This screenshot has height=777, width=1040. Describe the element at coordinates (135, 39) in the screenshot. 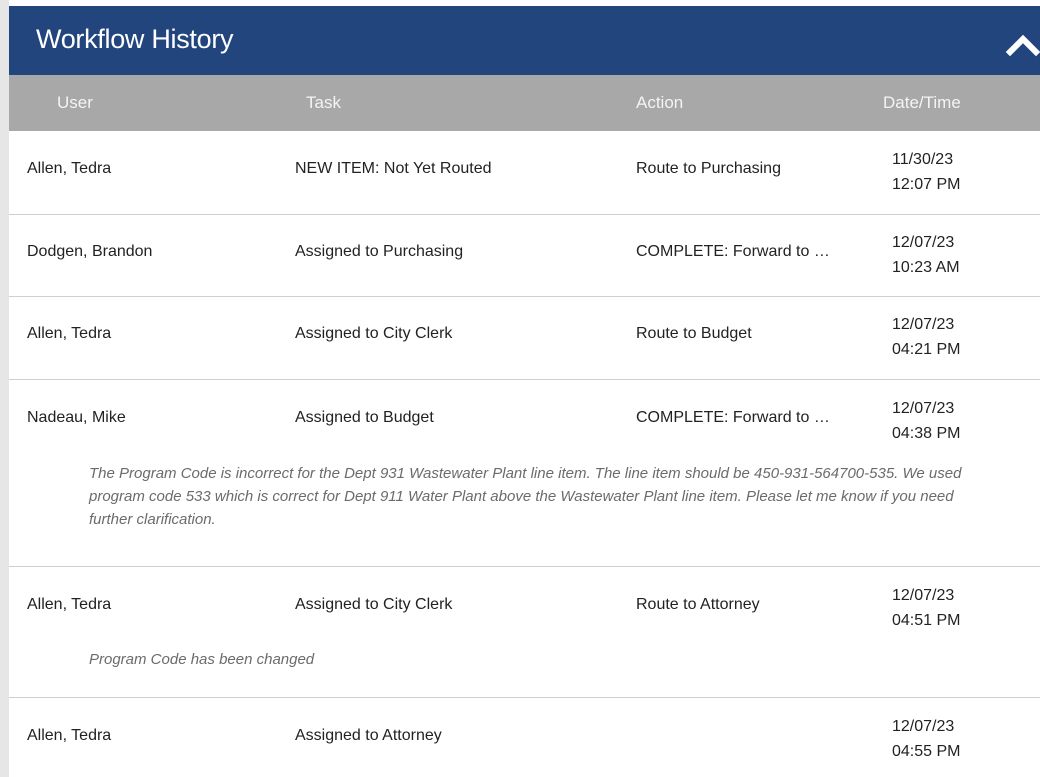

I see `panel-title: Workflow History` at that location.